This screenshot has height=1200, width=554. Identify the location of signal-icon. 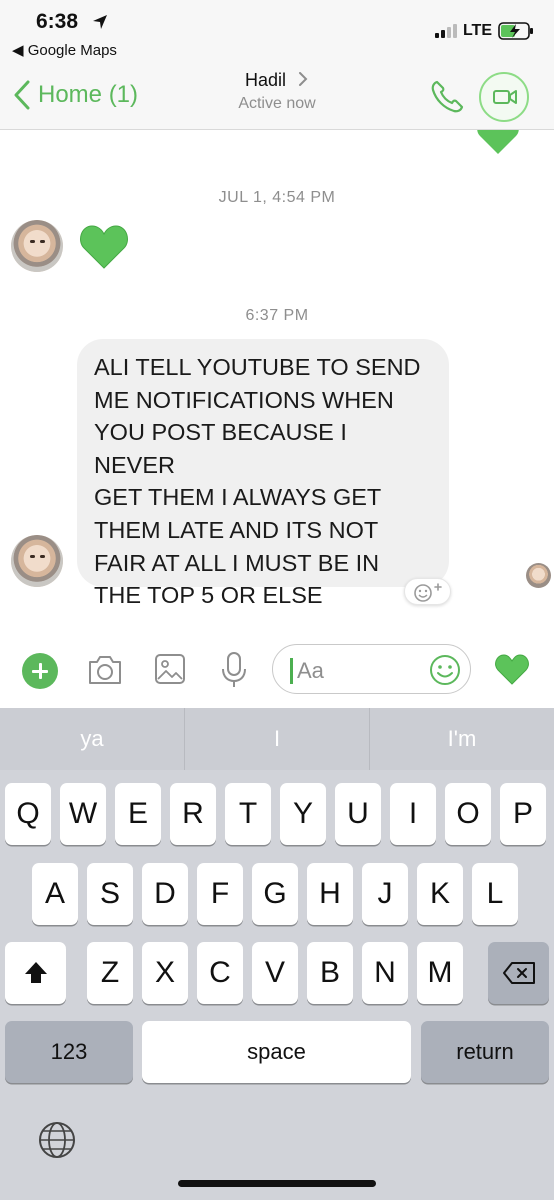
(445, 31).